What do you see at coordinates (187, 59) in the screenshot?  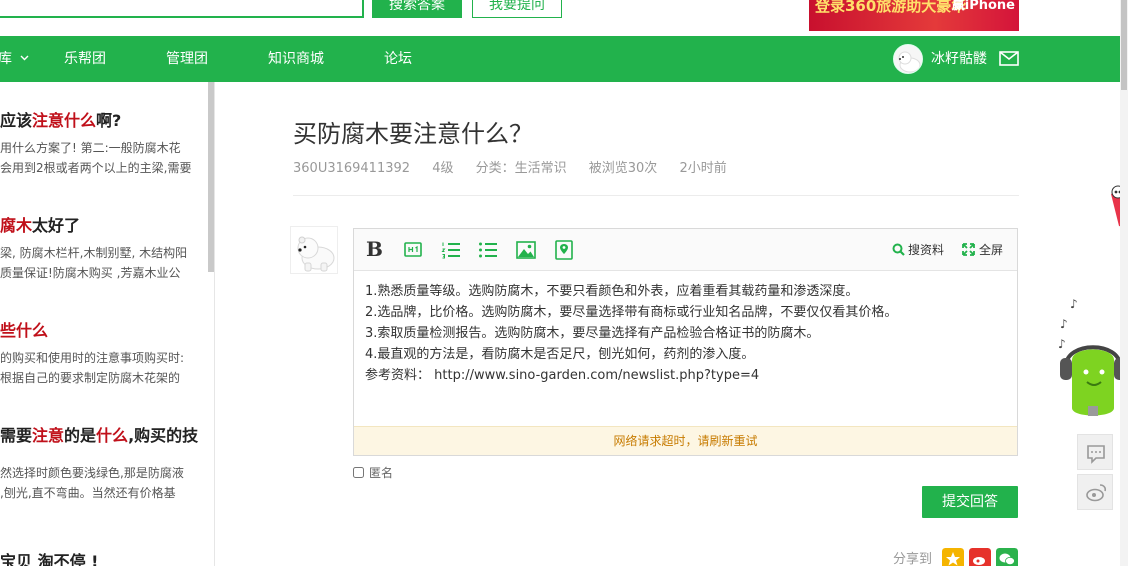 I see `nav-item-guanlituan: 管理团` at bounding box center [187, 59].